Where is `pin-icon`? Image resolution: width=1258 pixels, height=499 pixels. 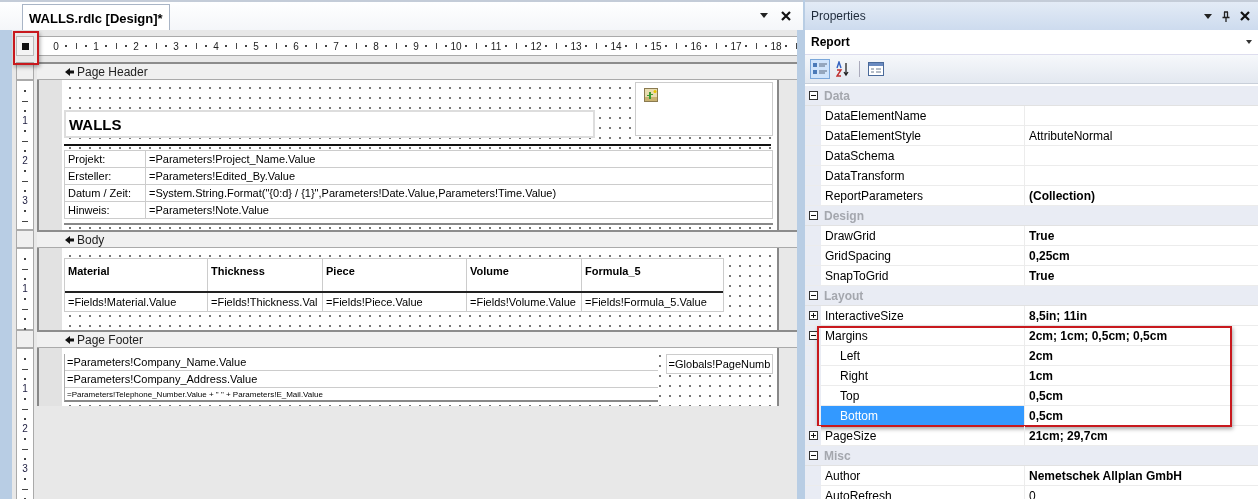 pin-icon is located at coordinates (1226, 16).